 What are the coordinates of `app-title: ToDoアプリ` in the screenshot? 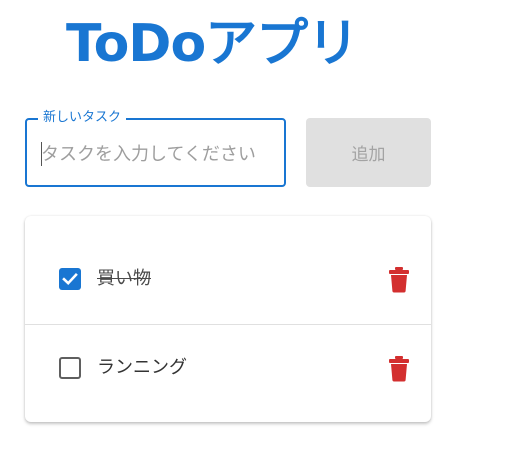 It's located at (212, 44).